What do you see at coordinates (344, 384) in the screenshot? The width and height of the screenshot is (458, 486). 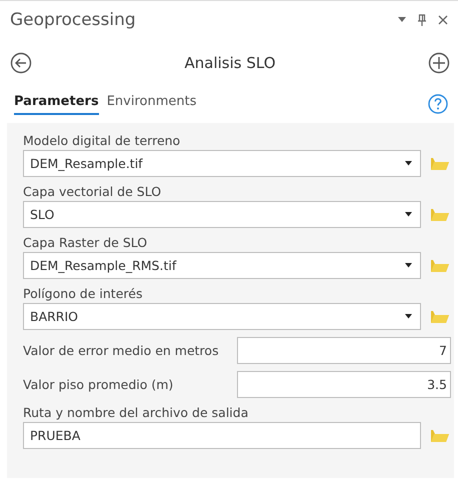 I see `number-field: 3.5` at bounding box center [344, 384].